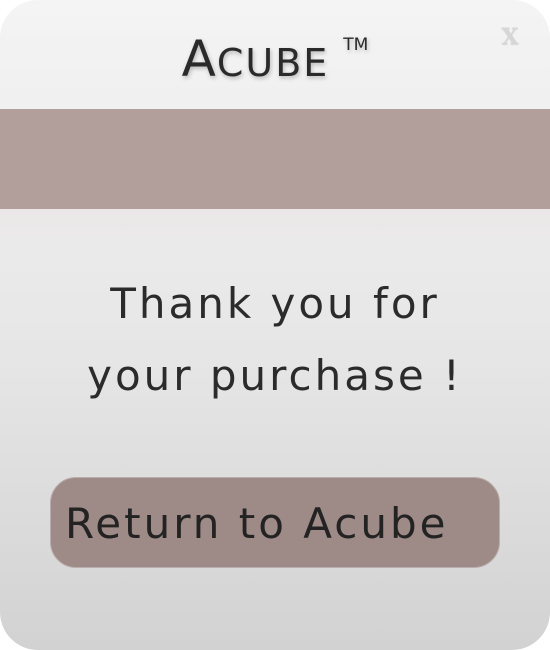 The image size is (550, 650). Describe the element at coordinates (275, 303) in the screenshot. I see `message-line-1: Thank you for` at that location.